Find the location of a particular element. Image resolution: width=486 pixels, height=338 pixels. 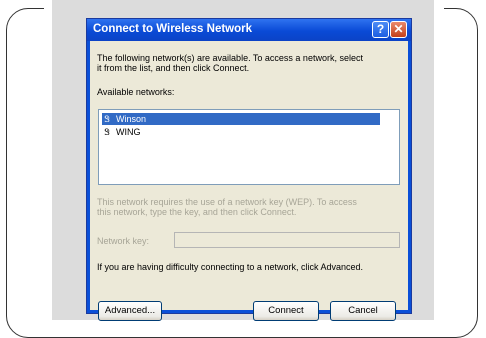

close-icon: ✕ is located at coordinates (398, 29).